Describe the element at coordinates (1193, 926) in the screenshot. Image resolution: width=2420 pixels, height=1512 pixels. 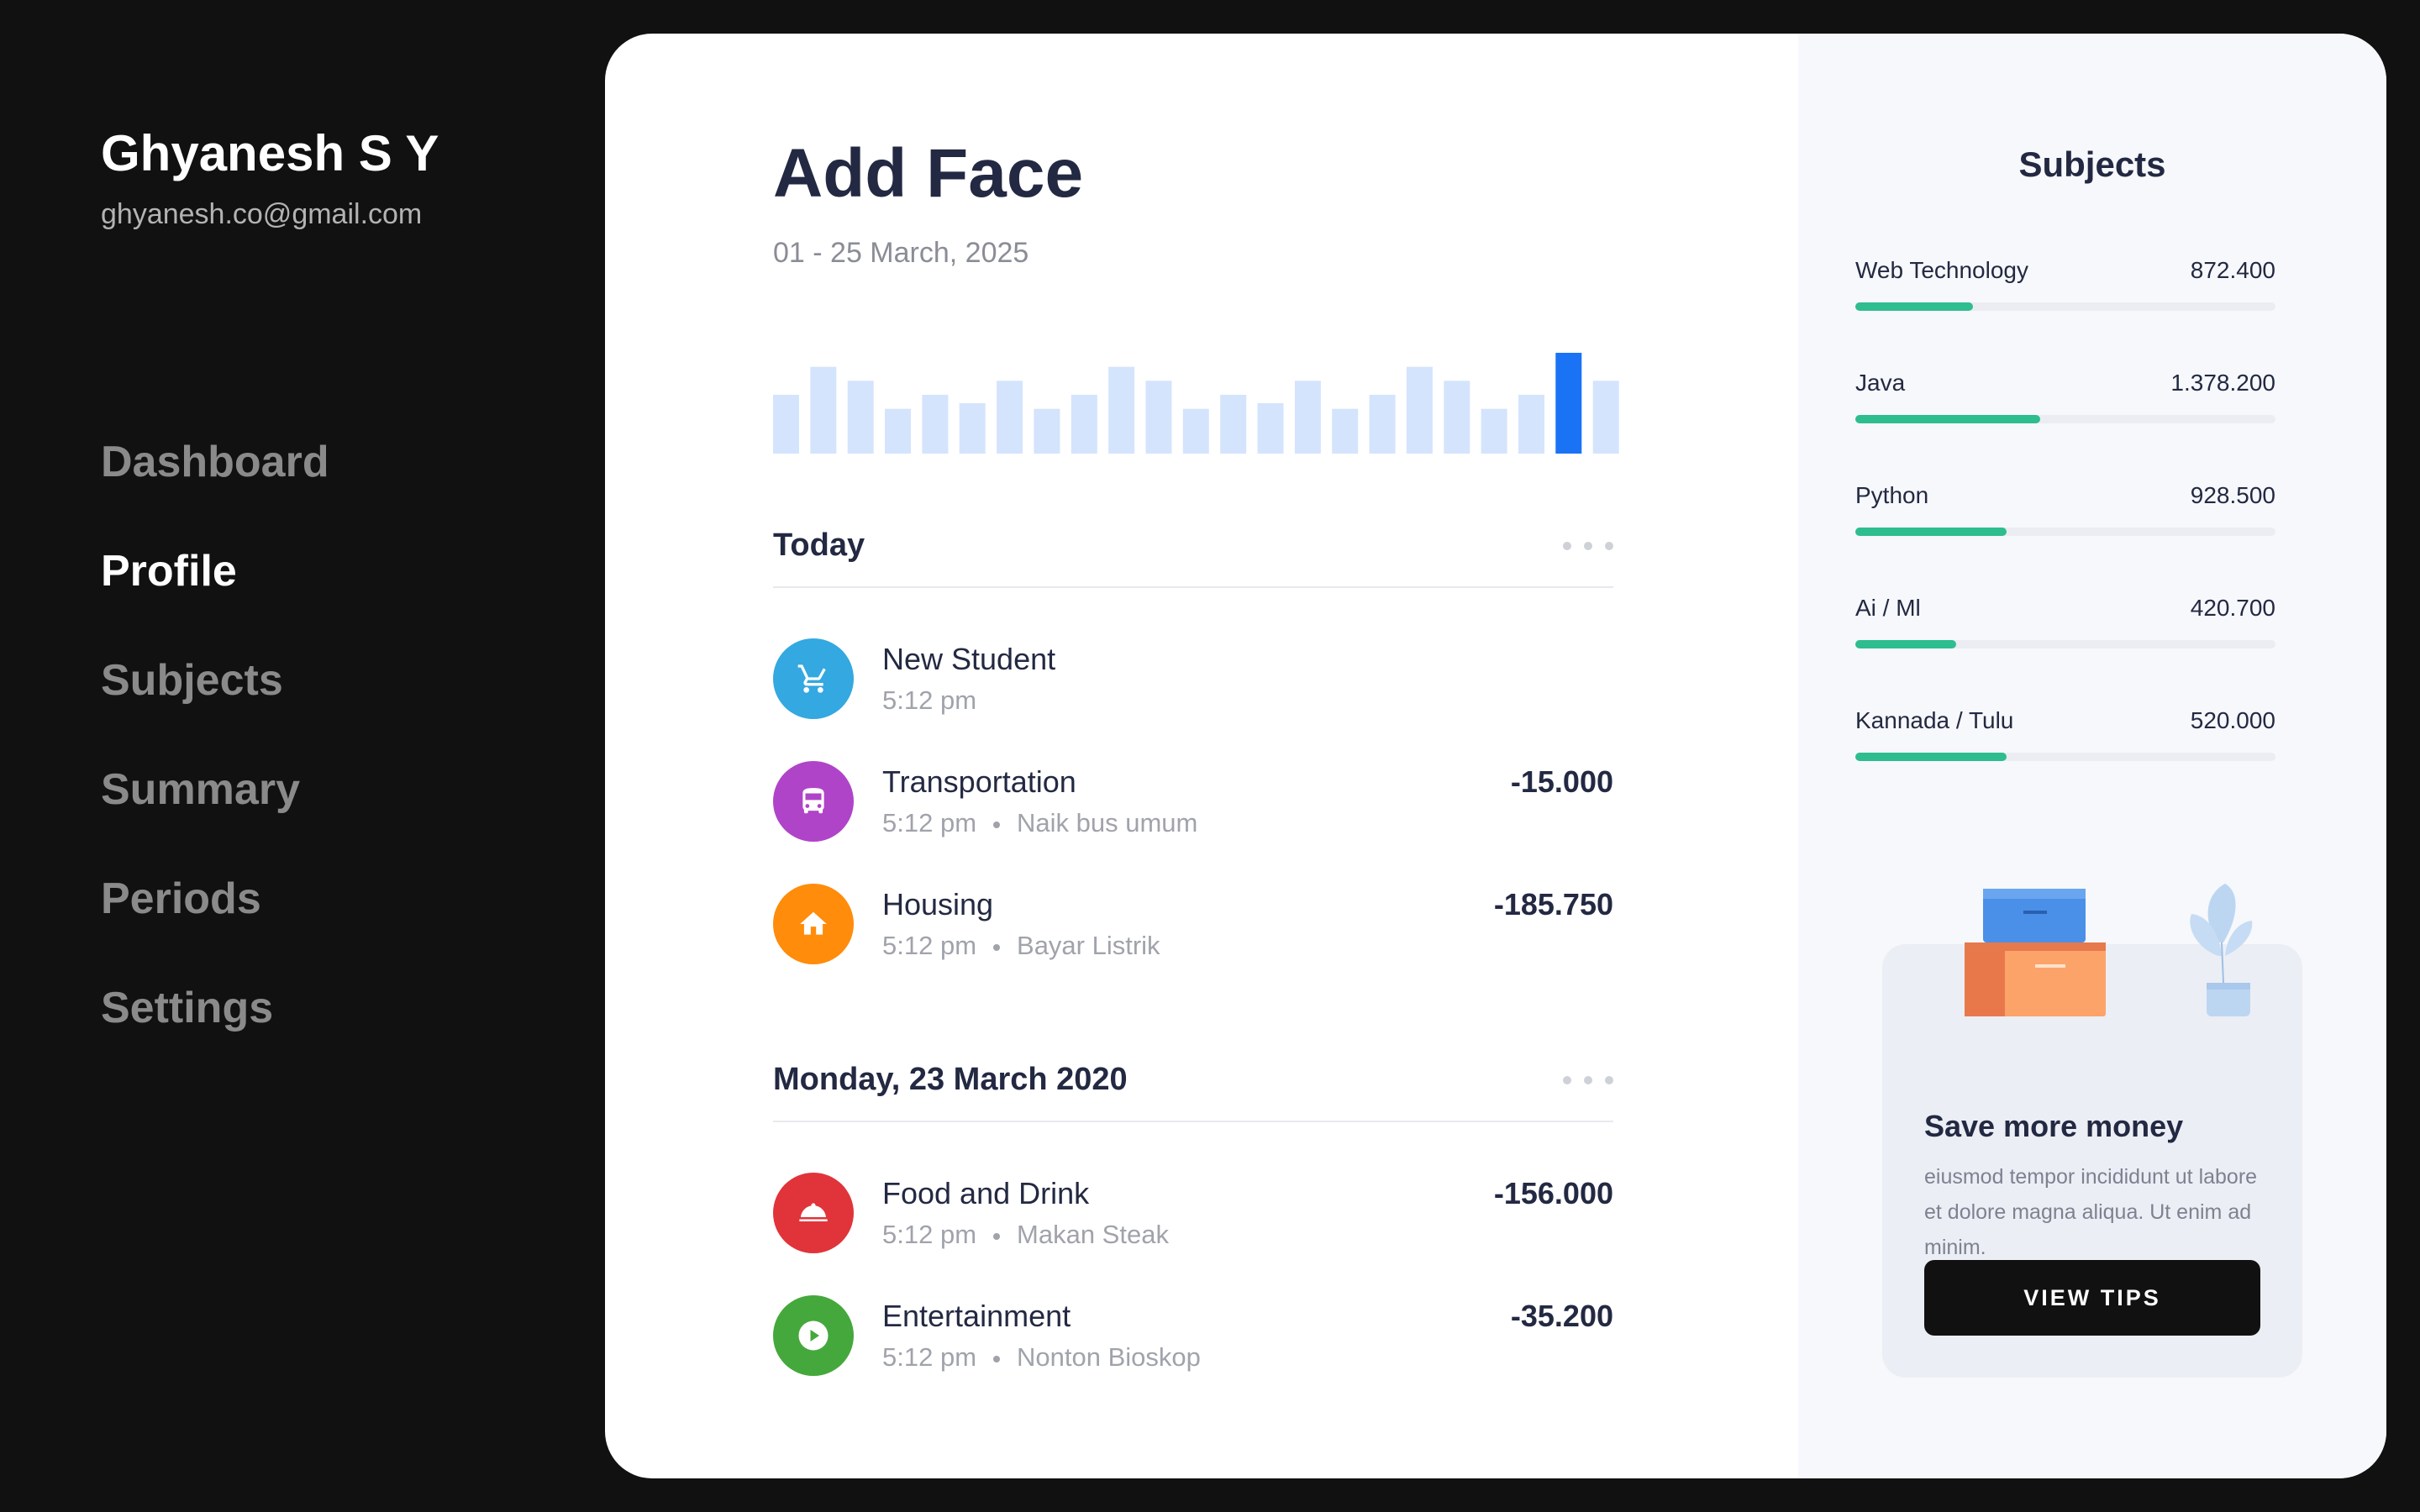
I see `transaction-row: Housing 5:12 pm Bayar Listrik -185.750` at that location.